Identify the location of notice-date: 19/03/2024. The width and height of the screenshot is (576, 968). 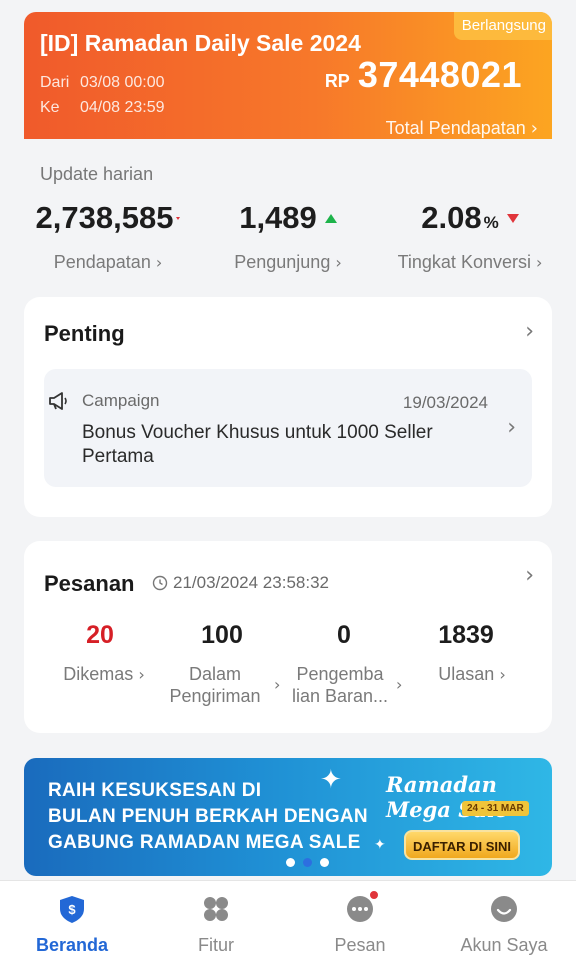
(445, 402).